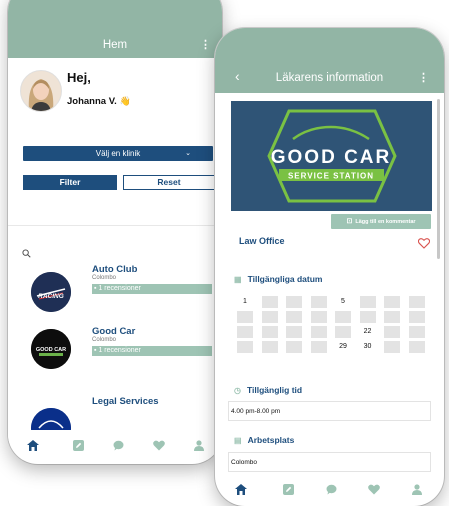  I want to click on clinic-banner-image: GOOD CAR SERVICE STATION, so click(331, 156).